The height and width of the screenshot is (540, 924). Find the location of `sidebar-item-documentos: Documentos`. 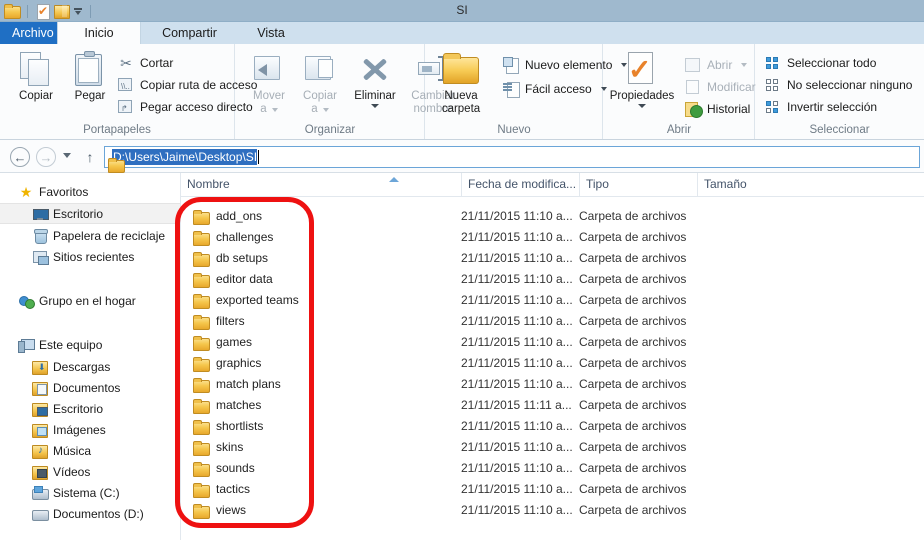

sidebar-item-documentos: Documentos is located at coordinates (90, 387).